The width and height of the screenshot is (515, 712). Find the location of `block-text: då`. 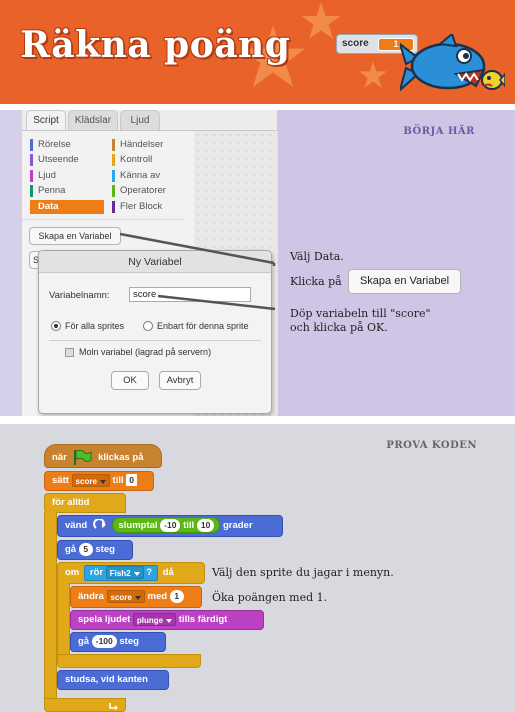

block-text: då is located at coordinates (168, 572).